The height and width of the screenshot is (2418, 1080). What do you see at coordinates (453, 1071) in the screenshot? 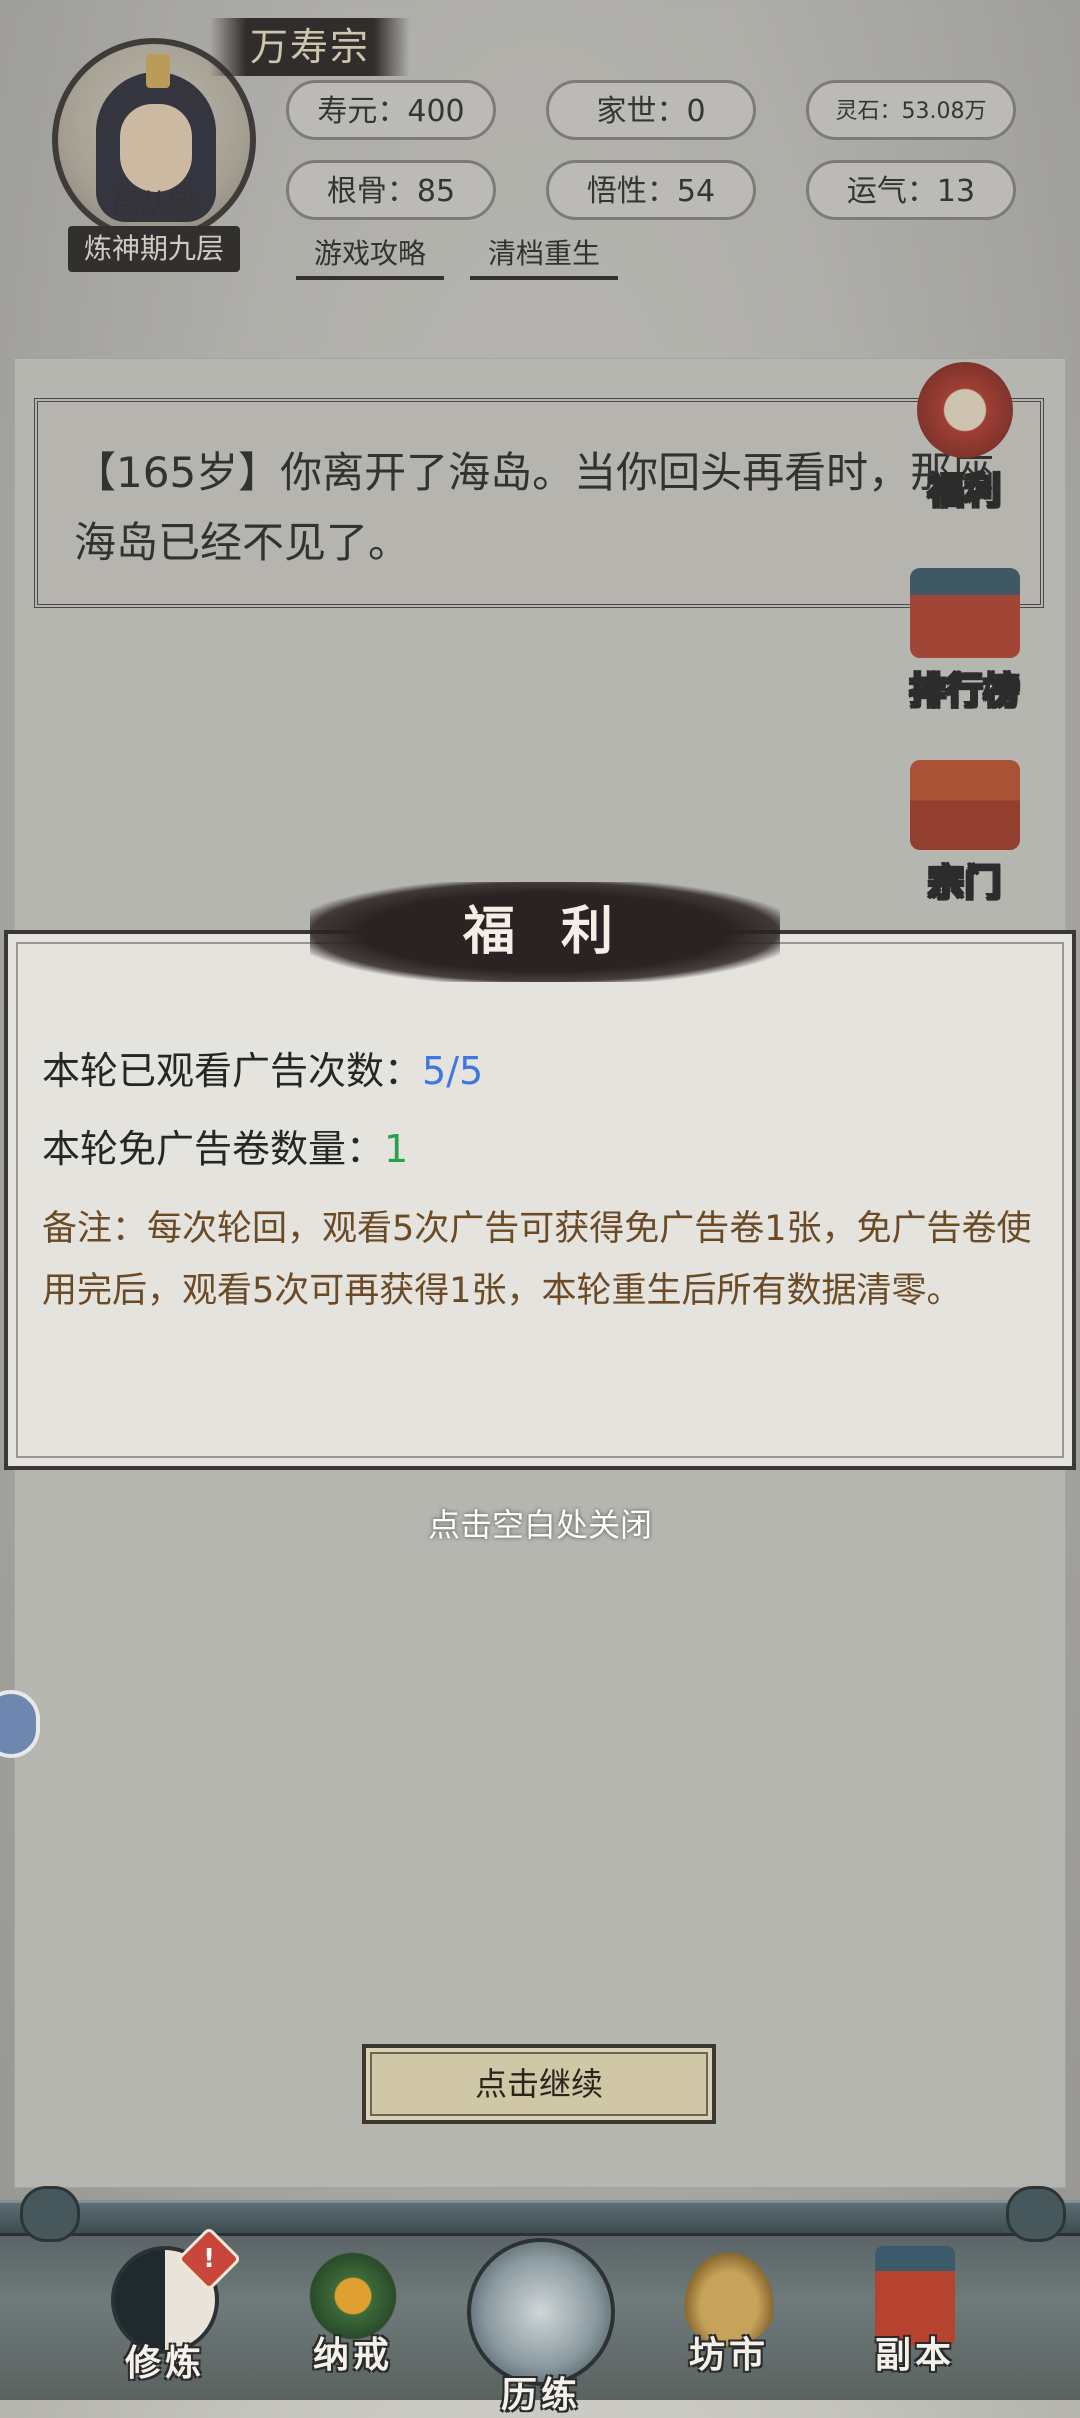
I see `ads-watched-value: 5/5` at bounding box center [453, 1071].